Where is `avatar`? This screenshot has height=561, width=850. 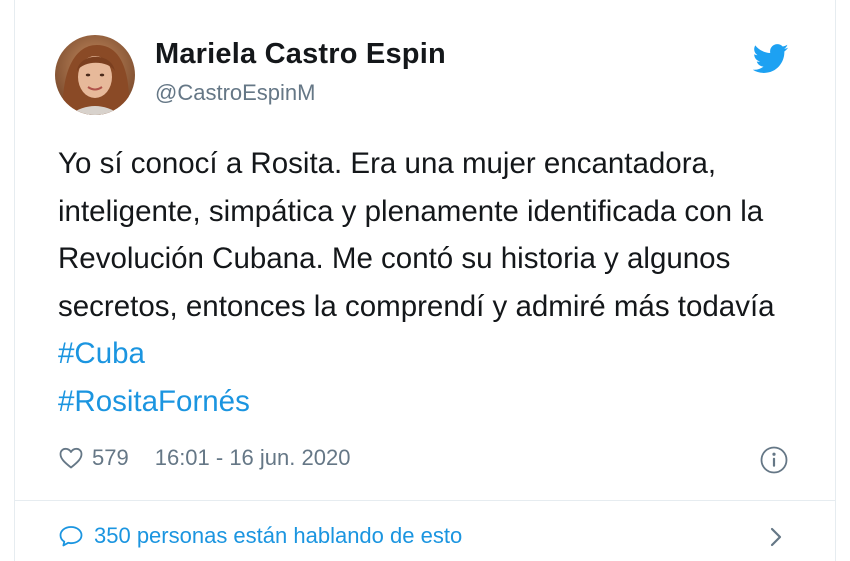 avatar is located at coordinates (95, 75).